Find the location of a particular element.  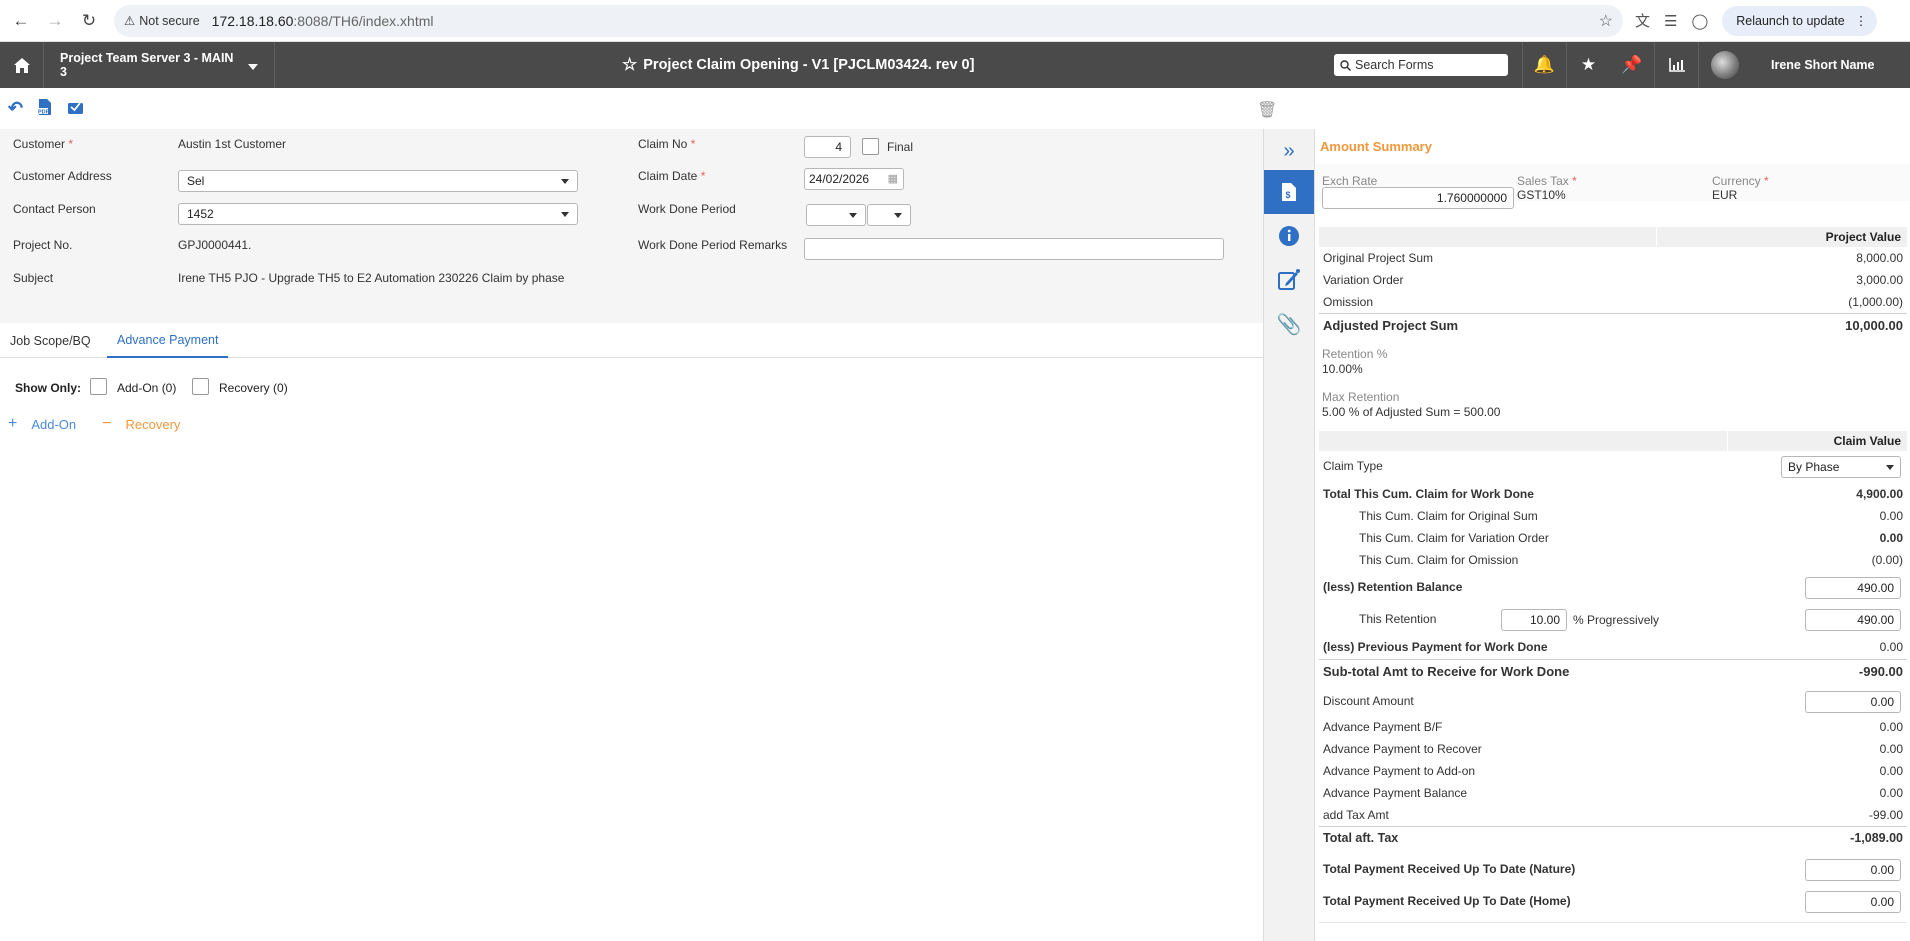

attachment-paperclip-icon: 📎 is located at coordinates (1289, 324).